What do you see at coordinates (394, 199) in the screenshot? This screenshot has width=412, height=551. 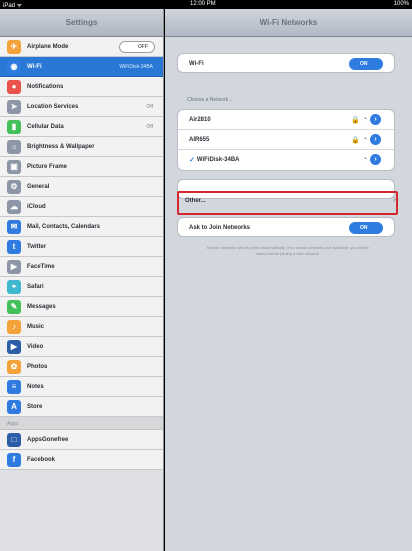 I see `chevron-right-icon: ›` at bounding box center [394, 199].